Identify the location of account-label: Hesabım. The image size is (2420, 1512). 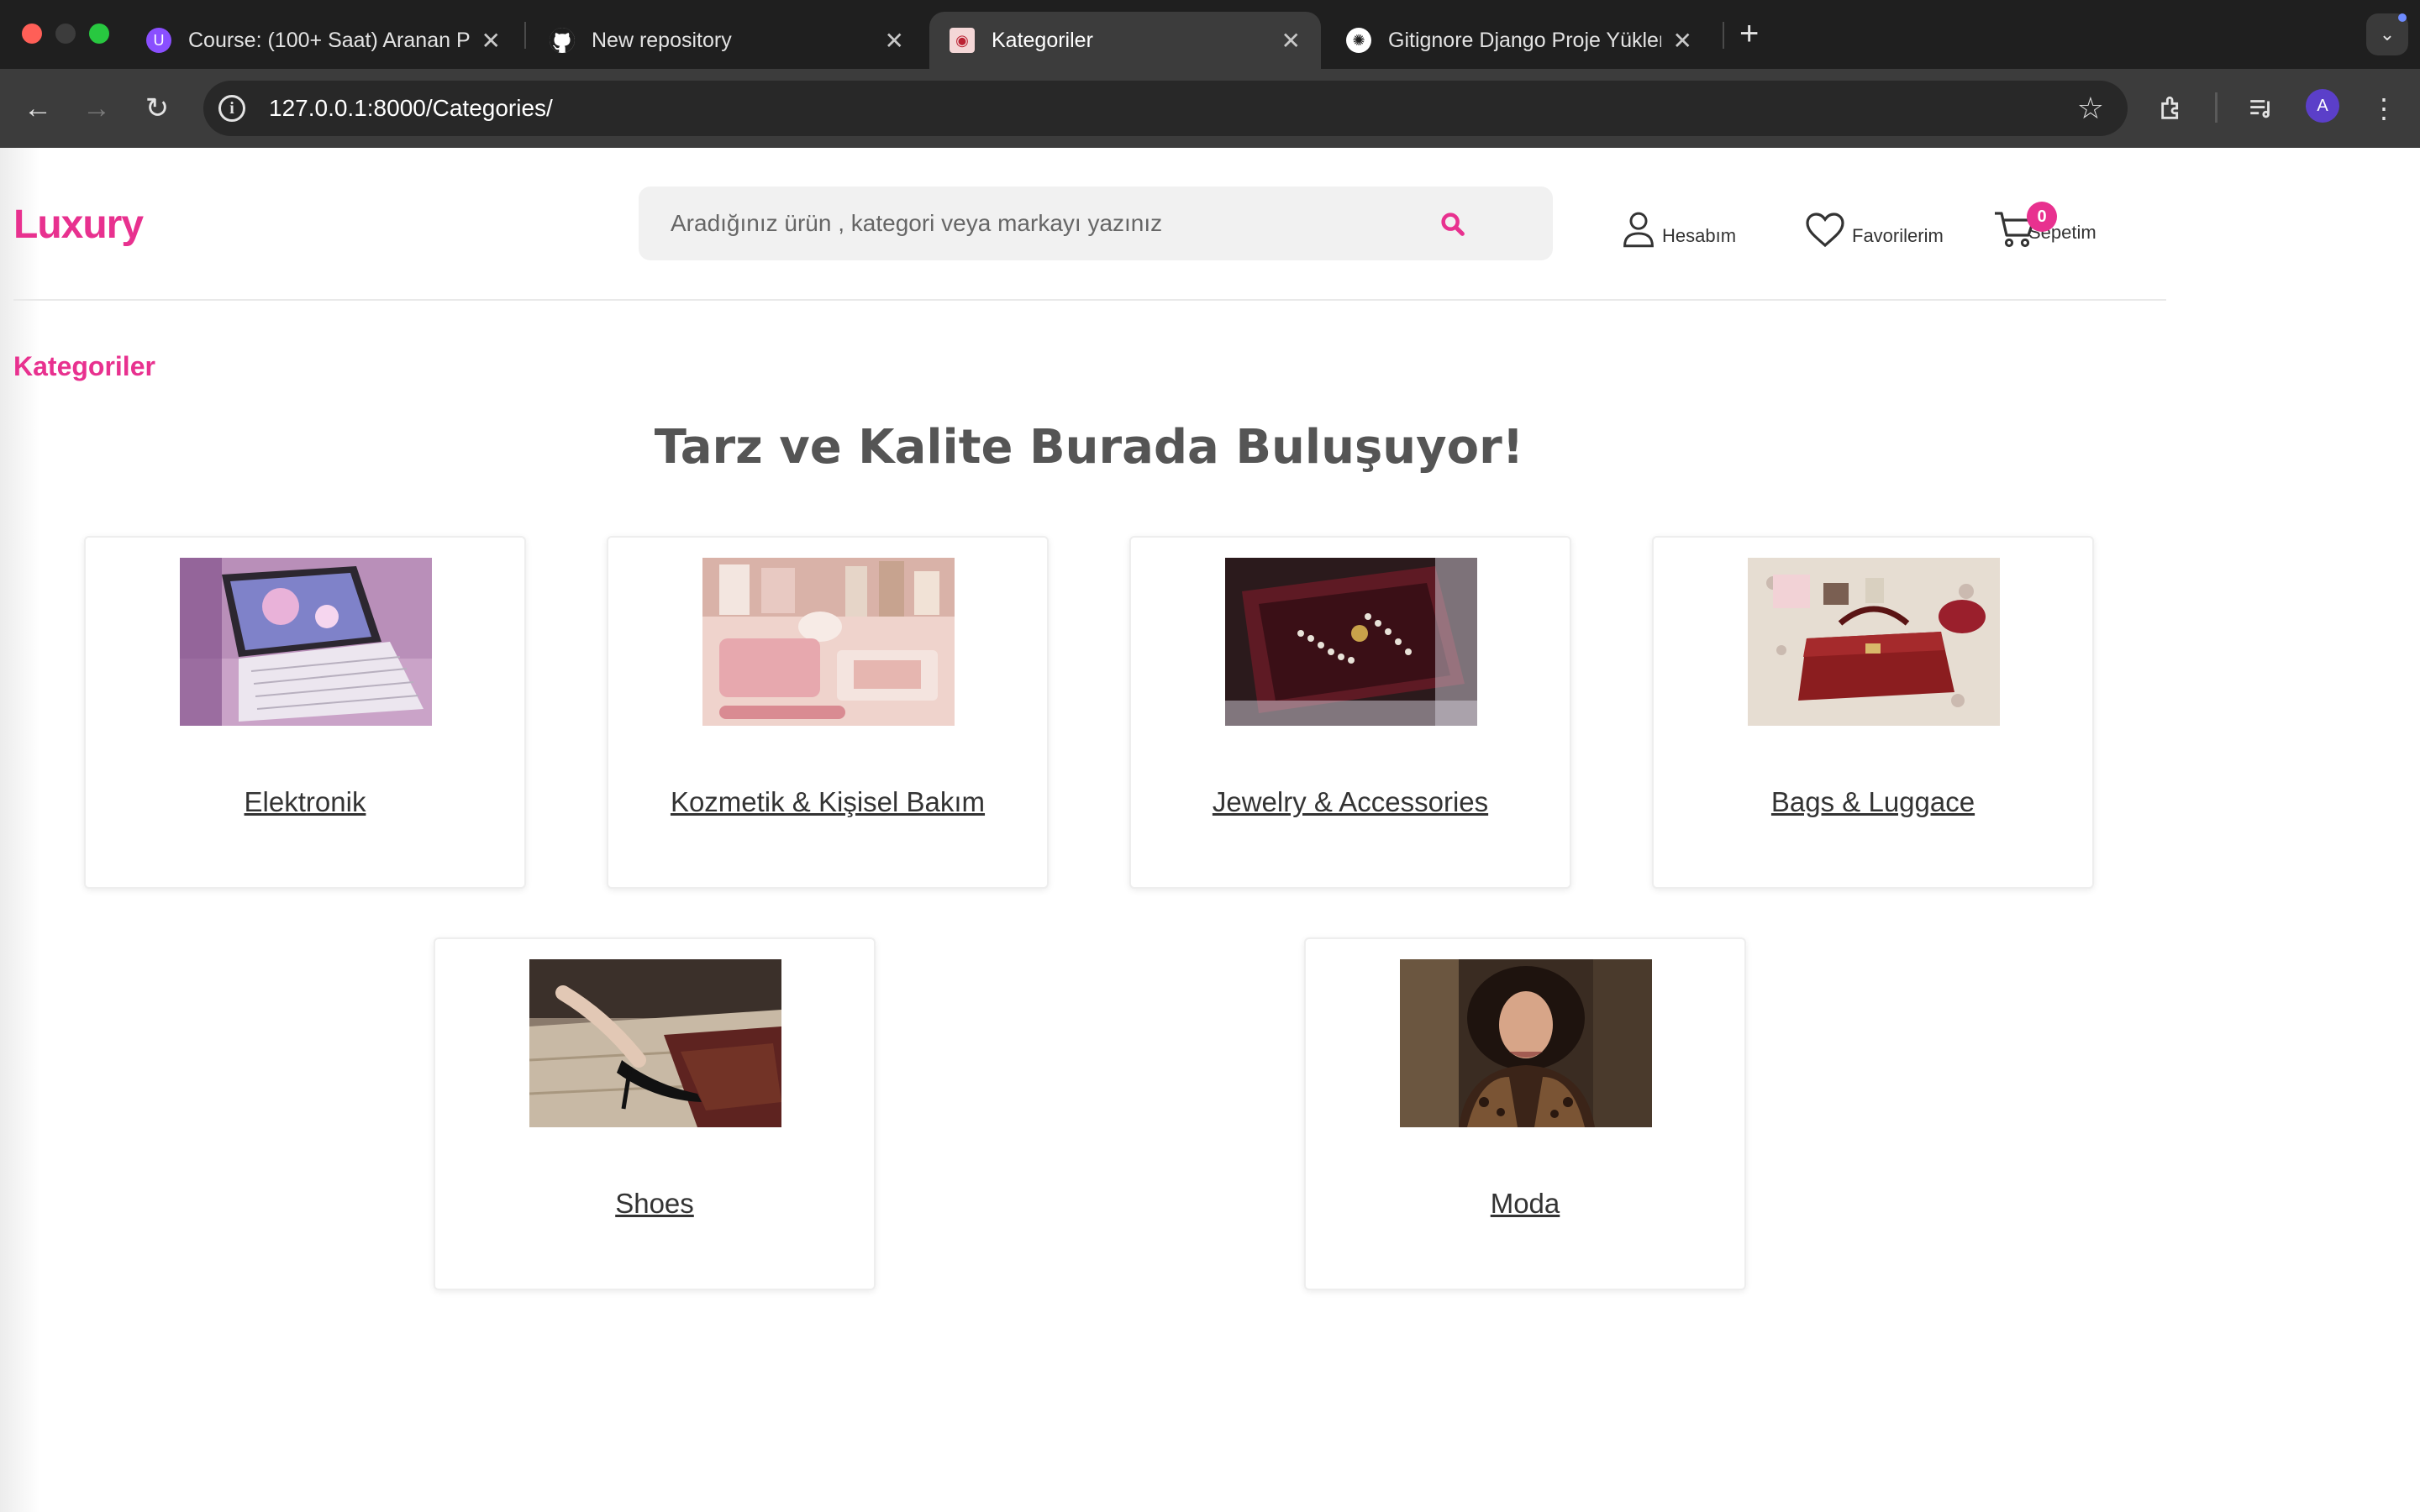
(1699, 235).